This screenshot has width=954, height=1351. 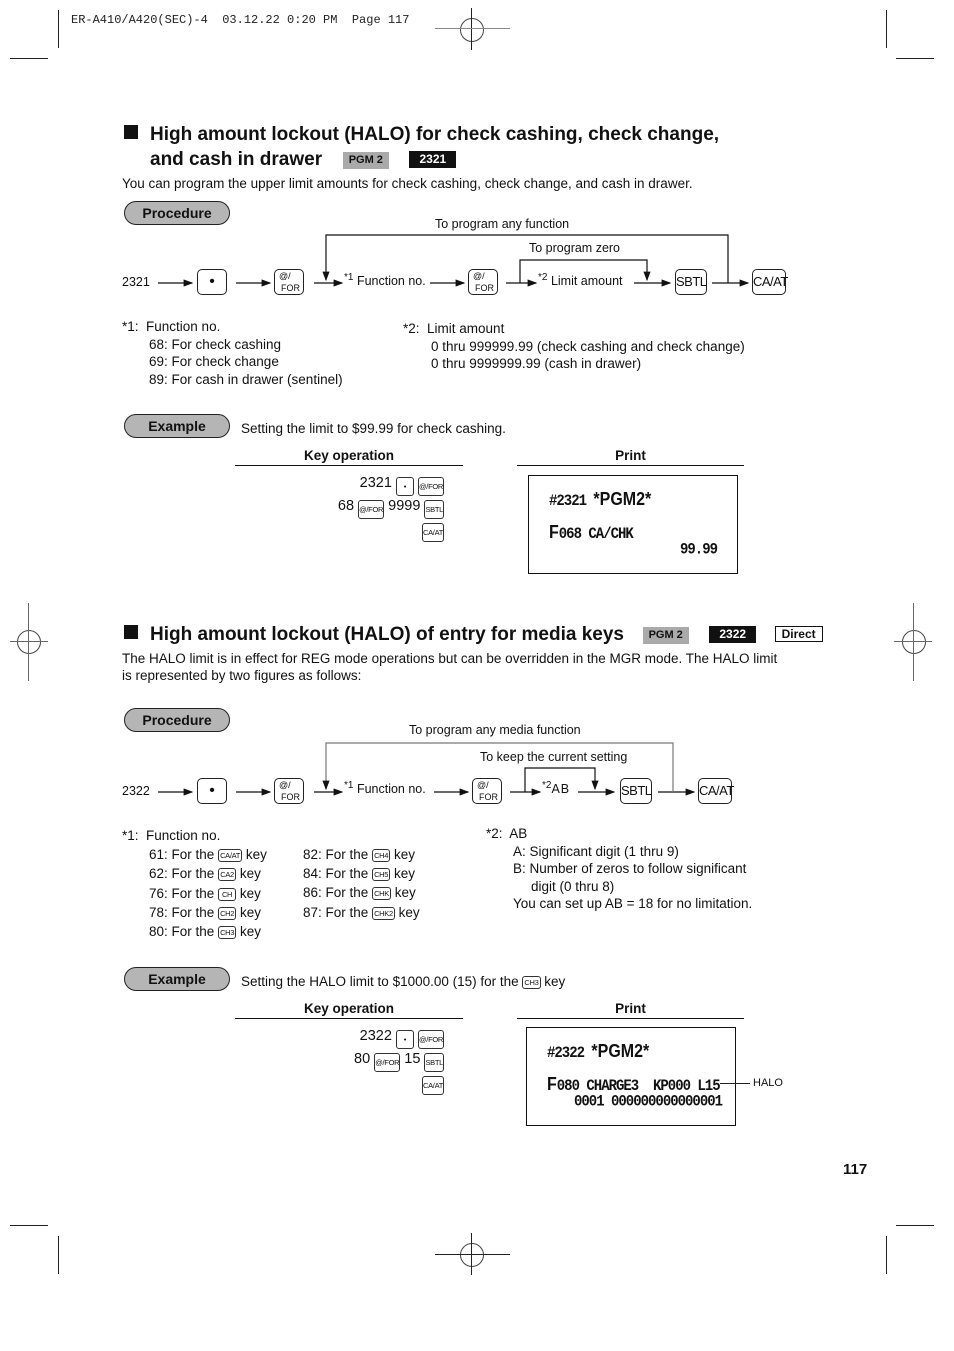 I want to click on key-operation-header: Key operation, so click(x=349, y=1010).